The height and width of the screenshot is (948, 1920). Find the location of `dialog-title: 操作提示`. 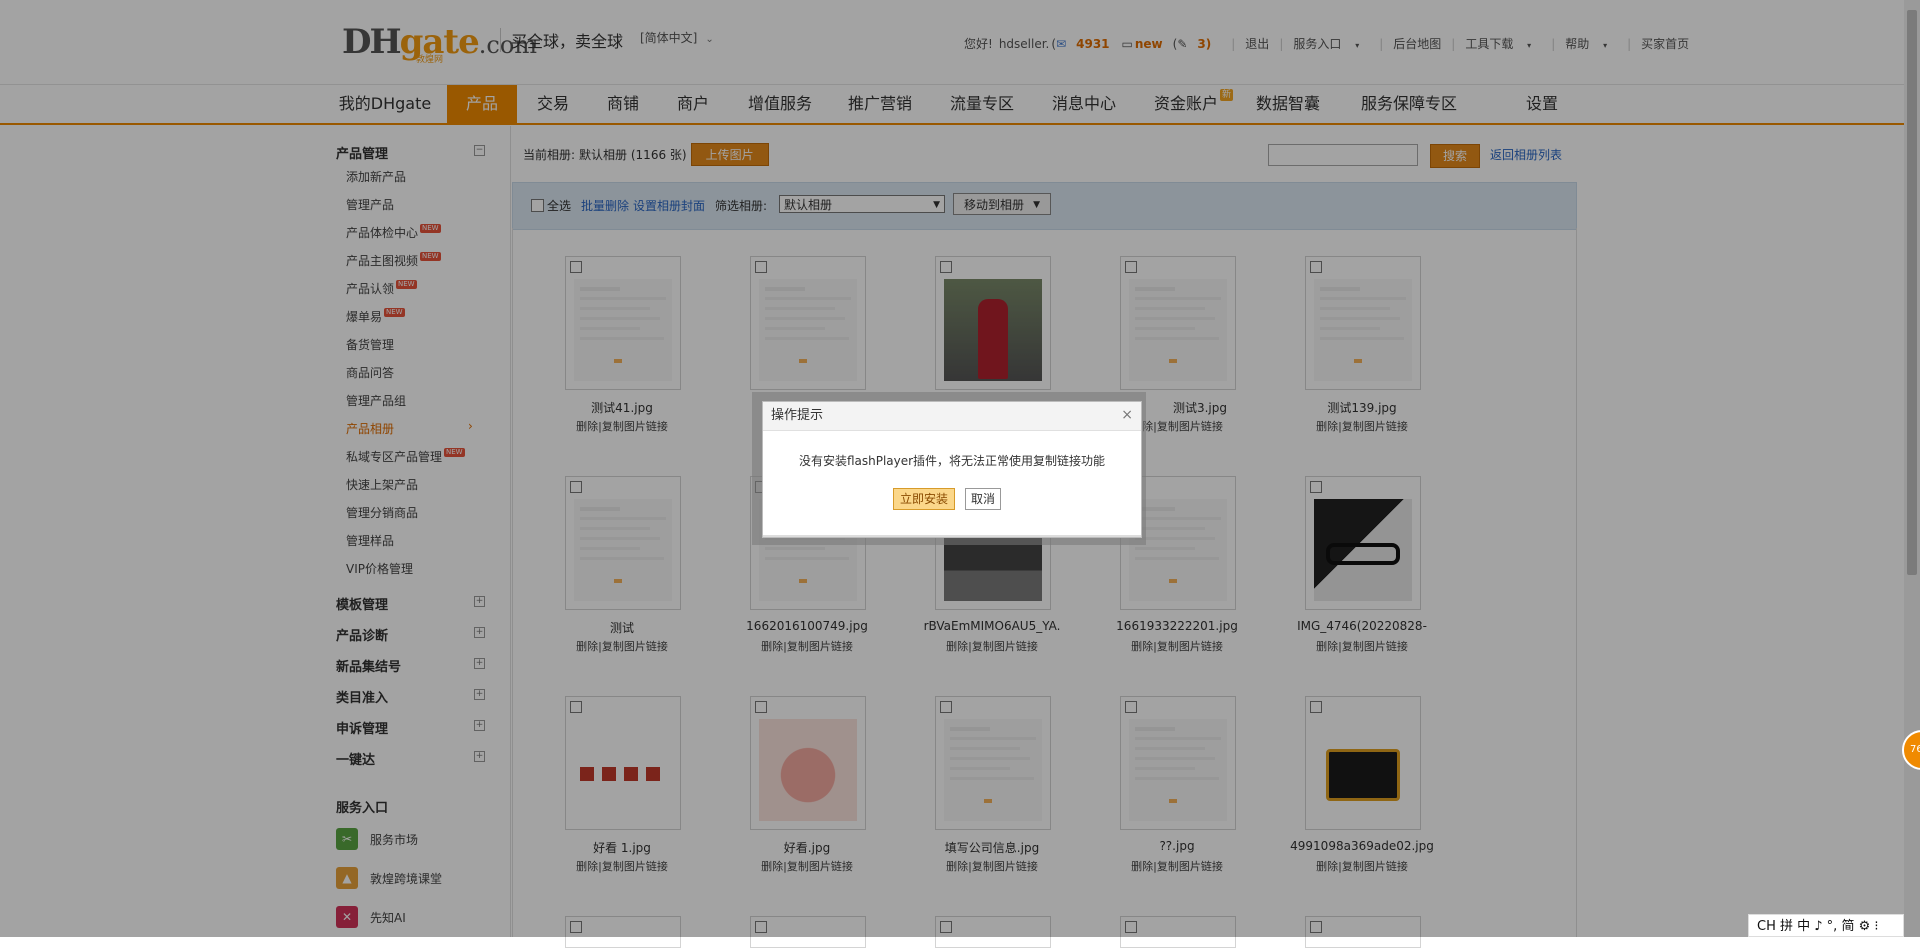

dialog-title: 操作提示 is located at coordinates (952, 416).